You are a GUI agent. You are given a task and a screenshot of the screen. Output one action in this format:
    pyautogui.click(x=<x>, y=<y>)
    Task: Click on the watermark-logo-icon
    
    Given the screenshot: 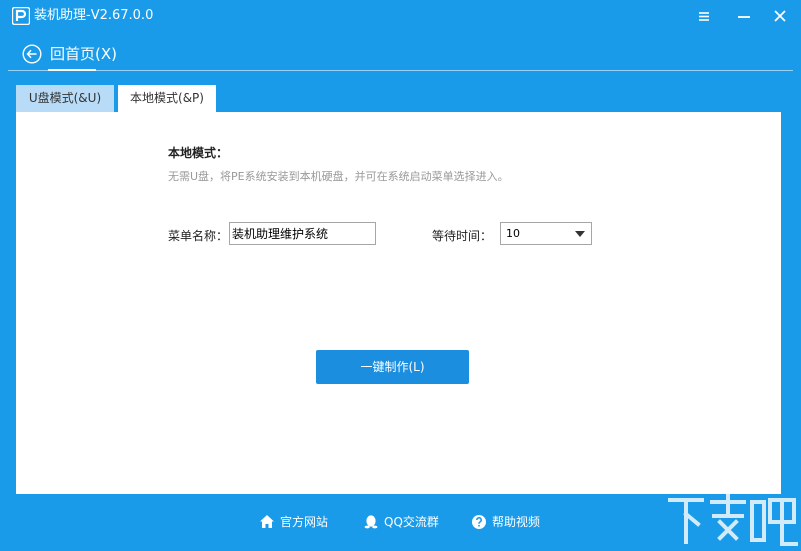 What is the action you would take?
    pyautogui.click(x=733, y=520)
    